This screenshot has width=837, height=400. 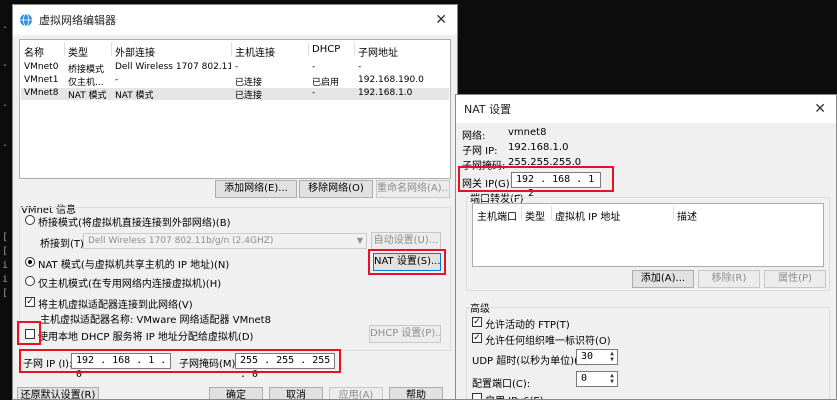 What do you see at coordinates (6, 200) in the screenshot?
I see `terminal-background: . - - - [ [ i i [` at bounding box center [6, 200].